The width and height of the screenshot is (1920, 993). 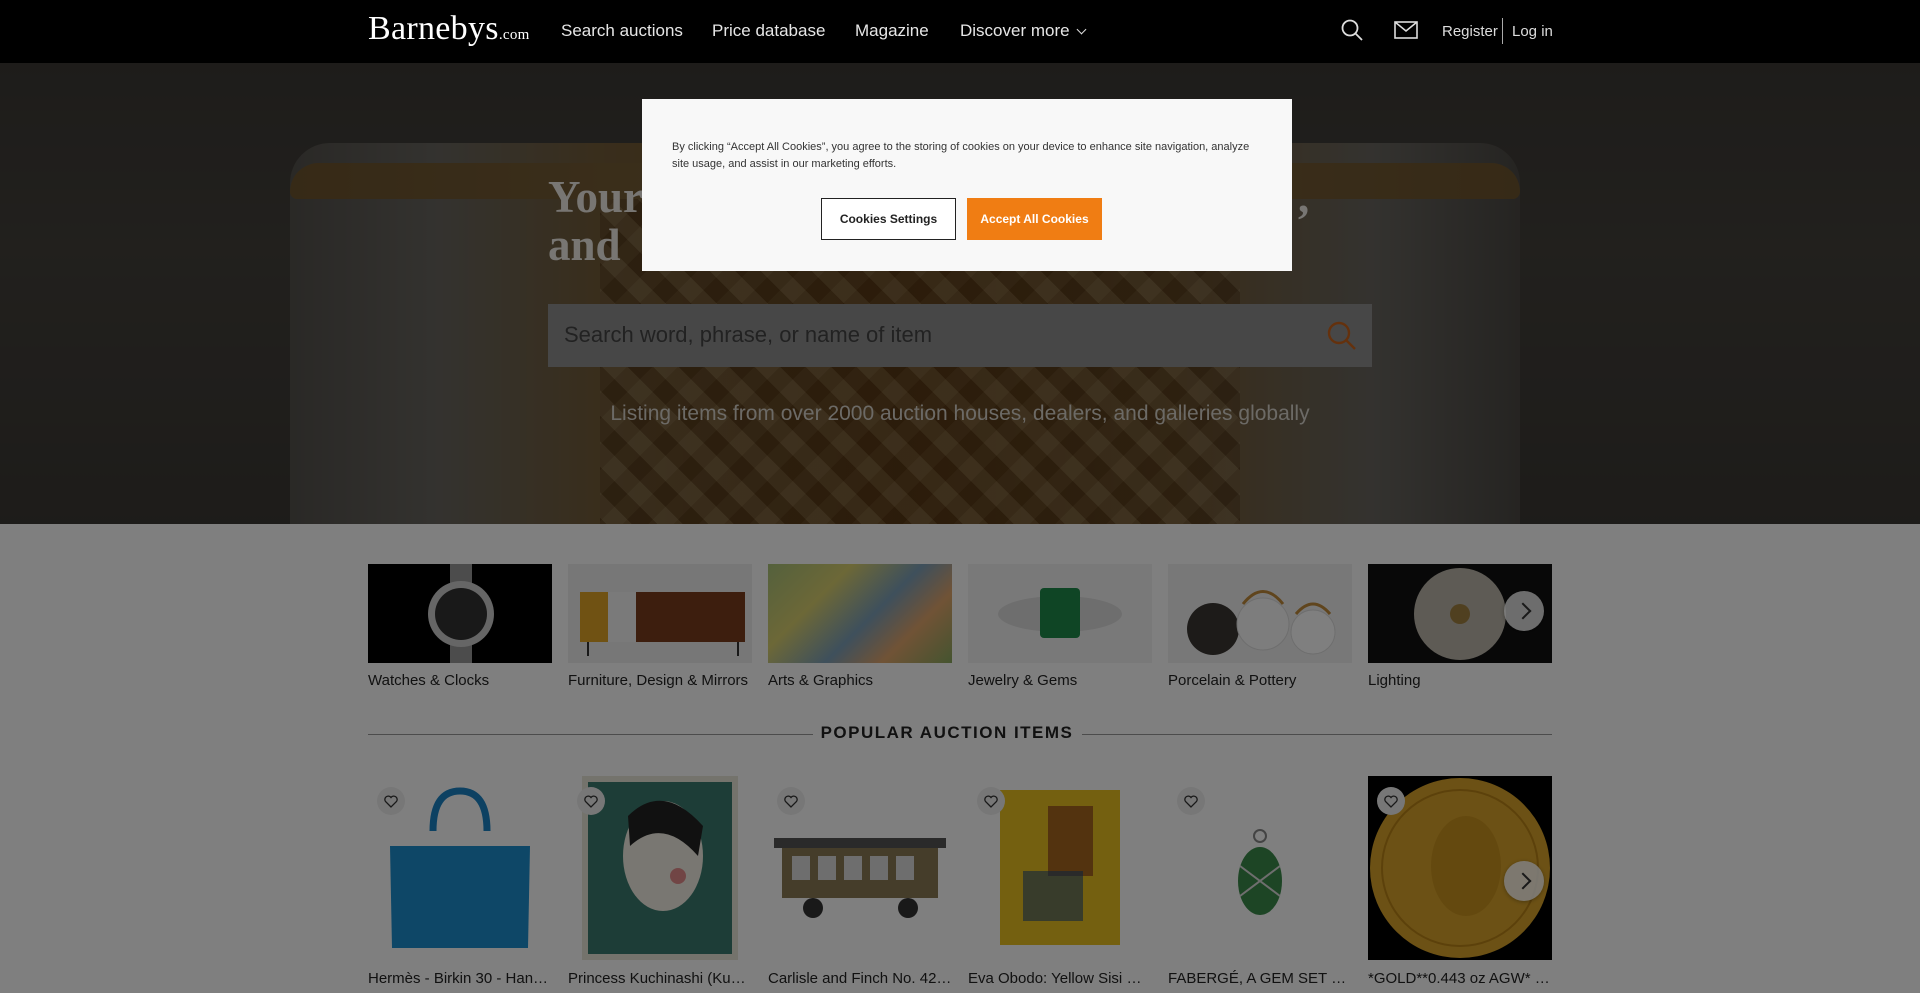 I want to click on nav-discover-more-label: Discover more, so click(x=1015, y=30).